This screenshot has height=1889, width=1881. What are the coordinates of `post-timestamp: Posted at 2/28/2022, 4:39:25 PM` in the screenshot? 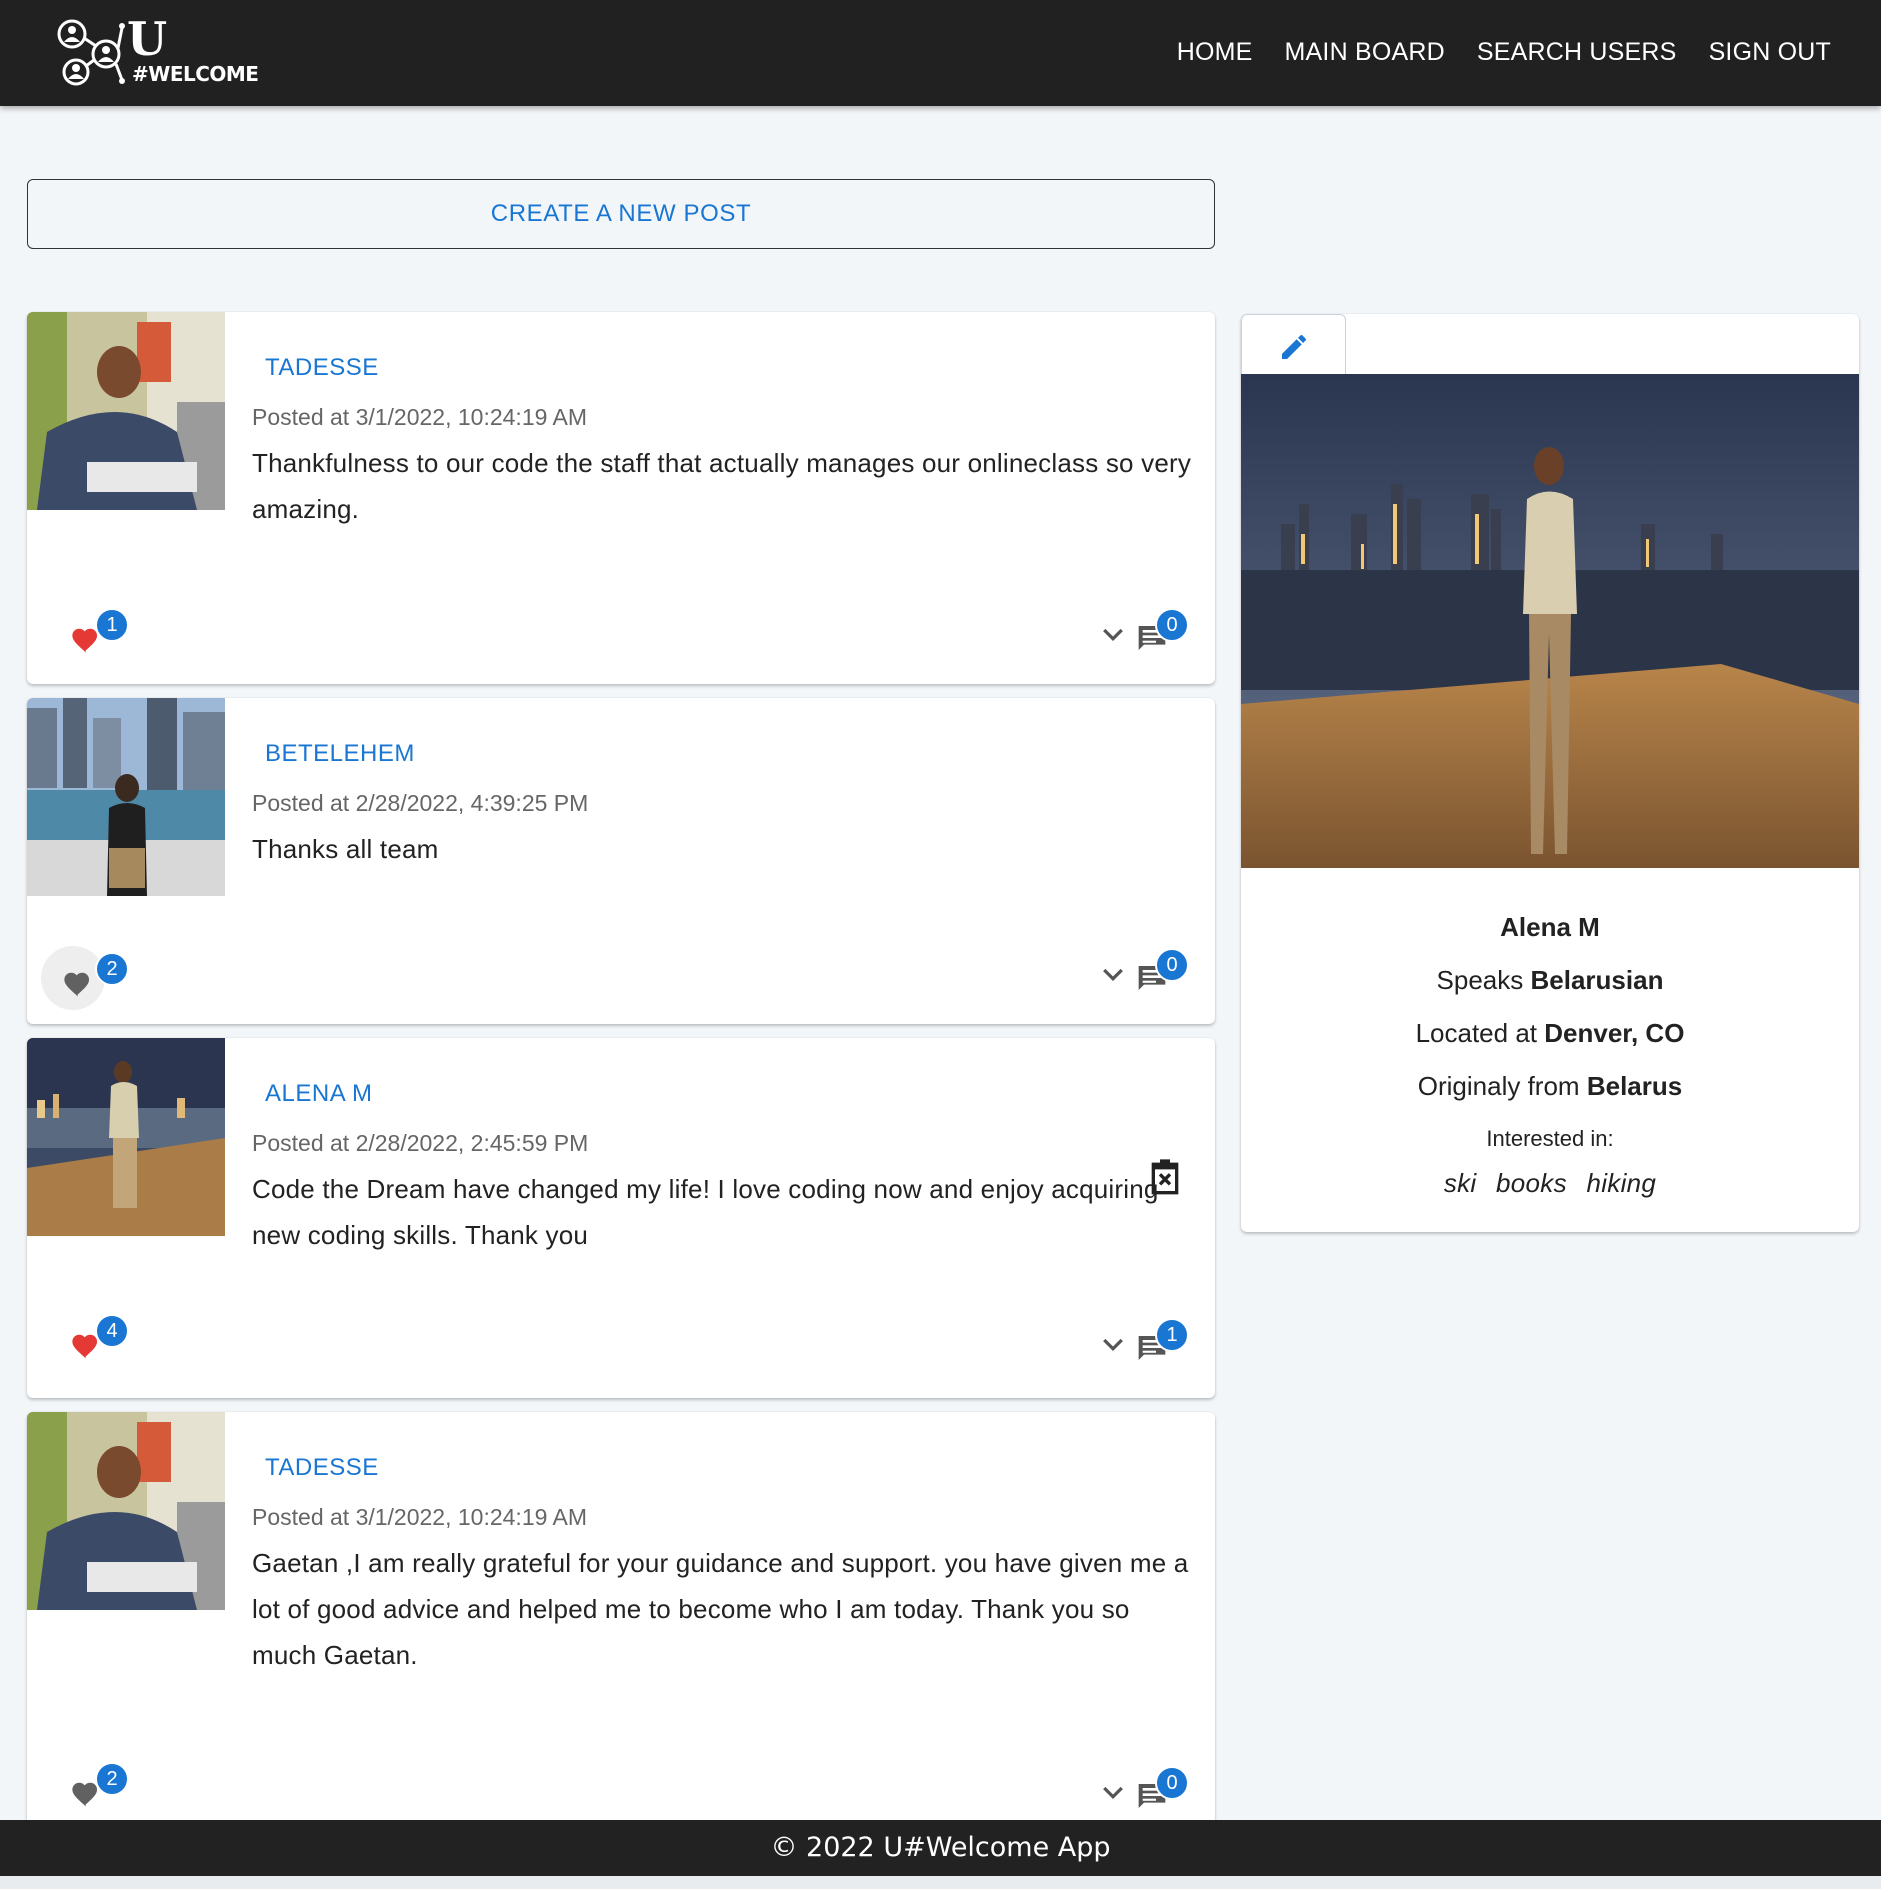 It's located at (420, 803).